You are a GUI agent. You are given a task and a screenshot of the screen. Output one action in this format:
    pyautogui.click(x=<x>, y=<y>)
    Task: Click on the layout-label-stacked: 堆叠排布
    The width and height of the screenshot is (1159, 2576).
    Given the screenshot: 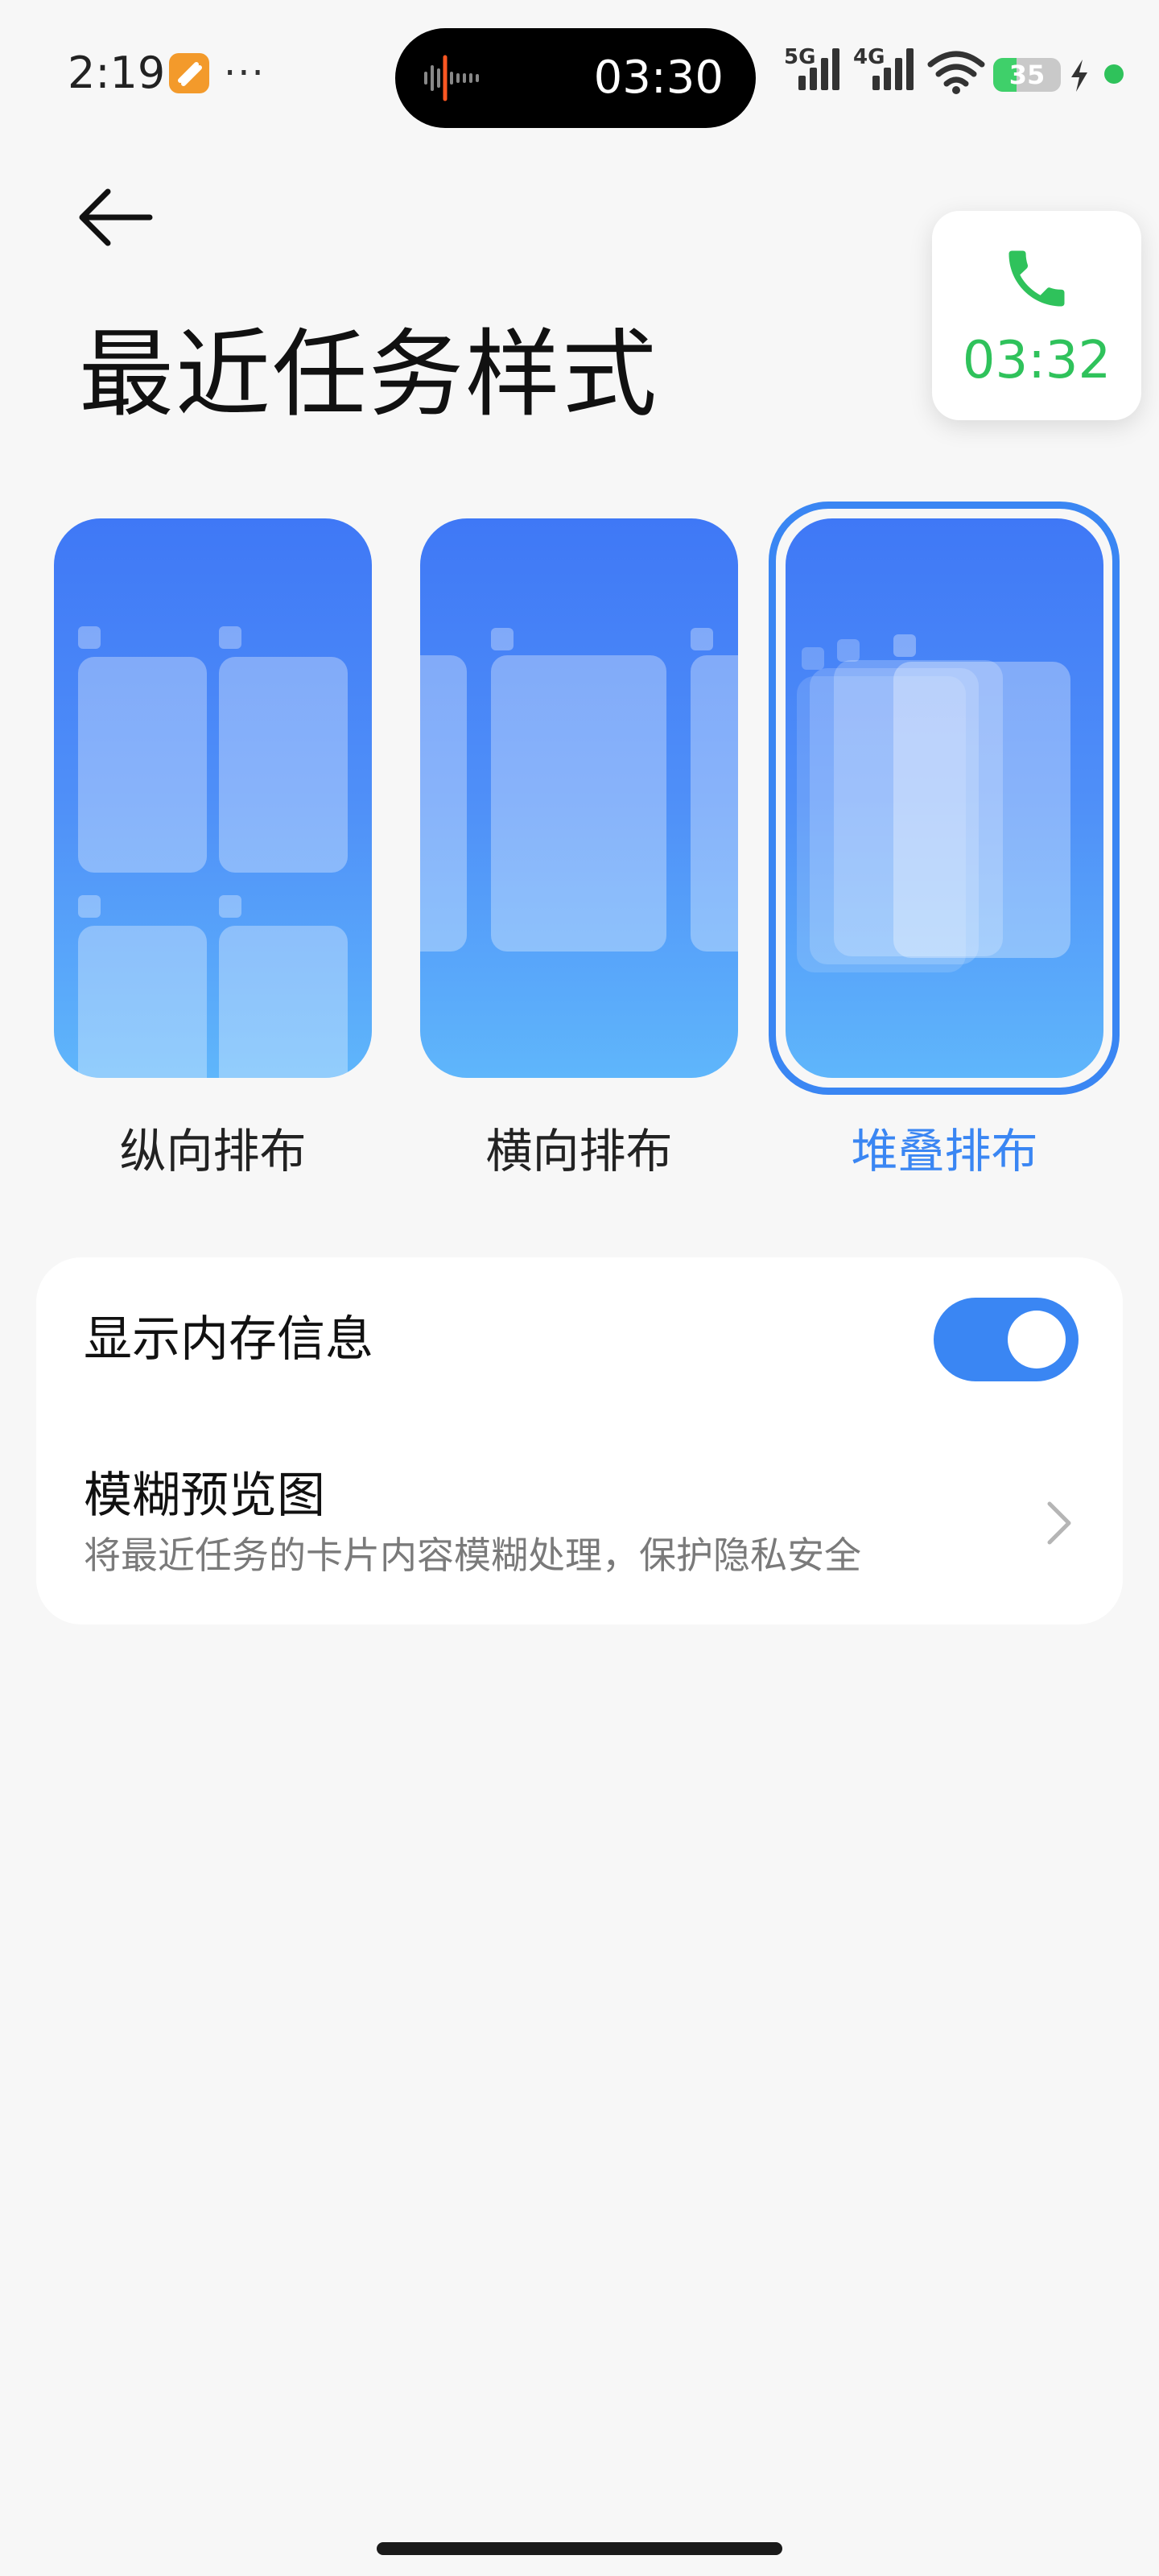 What is the action you would take?
    pyautogui.click(x=944, y=1151)
    